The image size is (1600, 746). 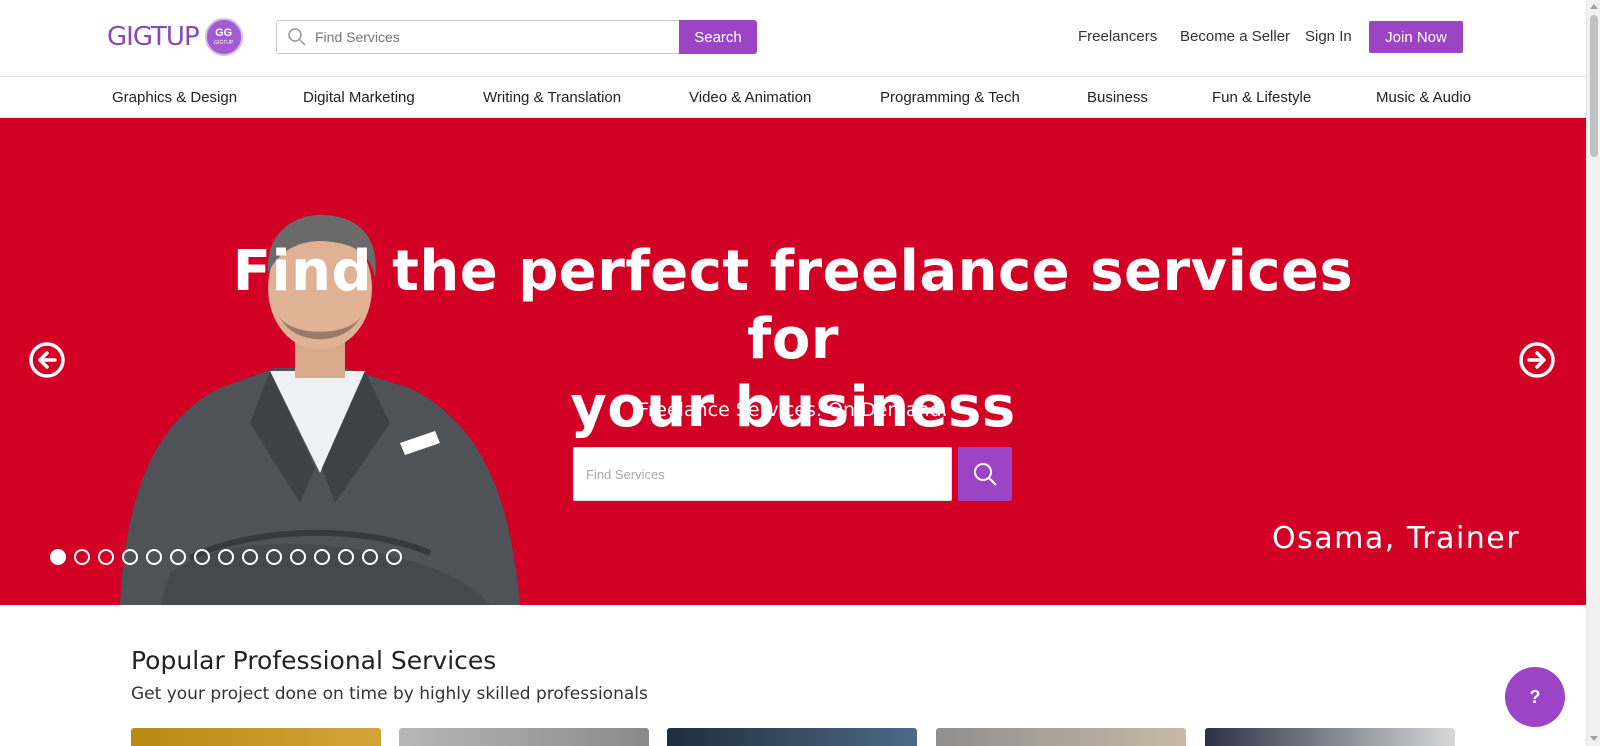 What do you see at coordinates (750, 97) in the screenshot?
I see `category-video-animation: Video & Animation` at bounding box center [750, 97].